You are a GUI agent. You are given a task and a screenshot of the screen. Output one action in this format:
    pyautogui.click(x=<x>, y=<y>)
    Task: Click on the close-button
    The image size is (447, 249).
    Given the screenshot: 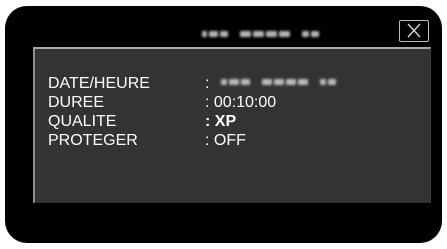 What is the action you would take?
    pyautogui.click(x=414, y=31)
    